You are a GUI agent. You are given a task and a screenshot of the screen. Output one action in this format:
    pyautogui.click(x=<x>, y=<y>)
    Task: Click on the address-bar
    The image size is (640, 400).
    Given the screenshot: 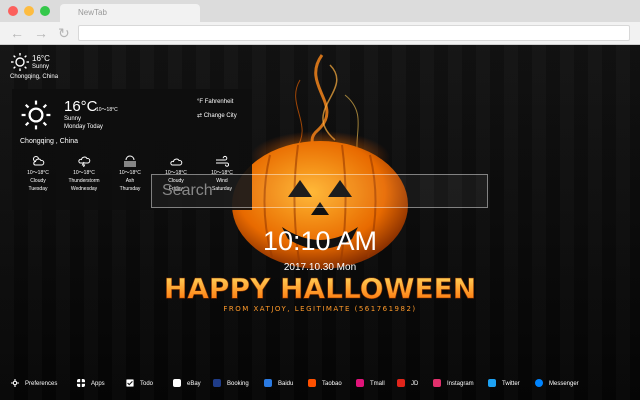 What is the action you would take?
    pyautogui.click(x=354, y=33)
    